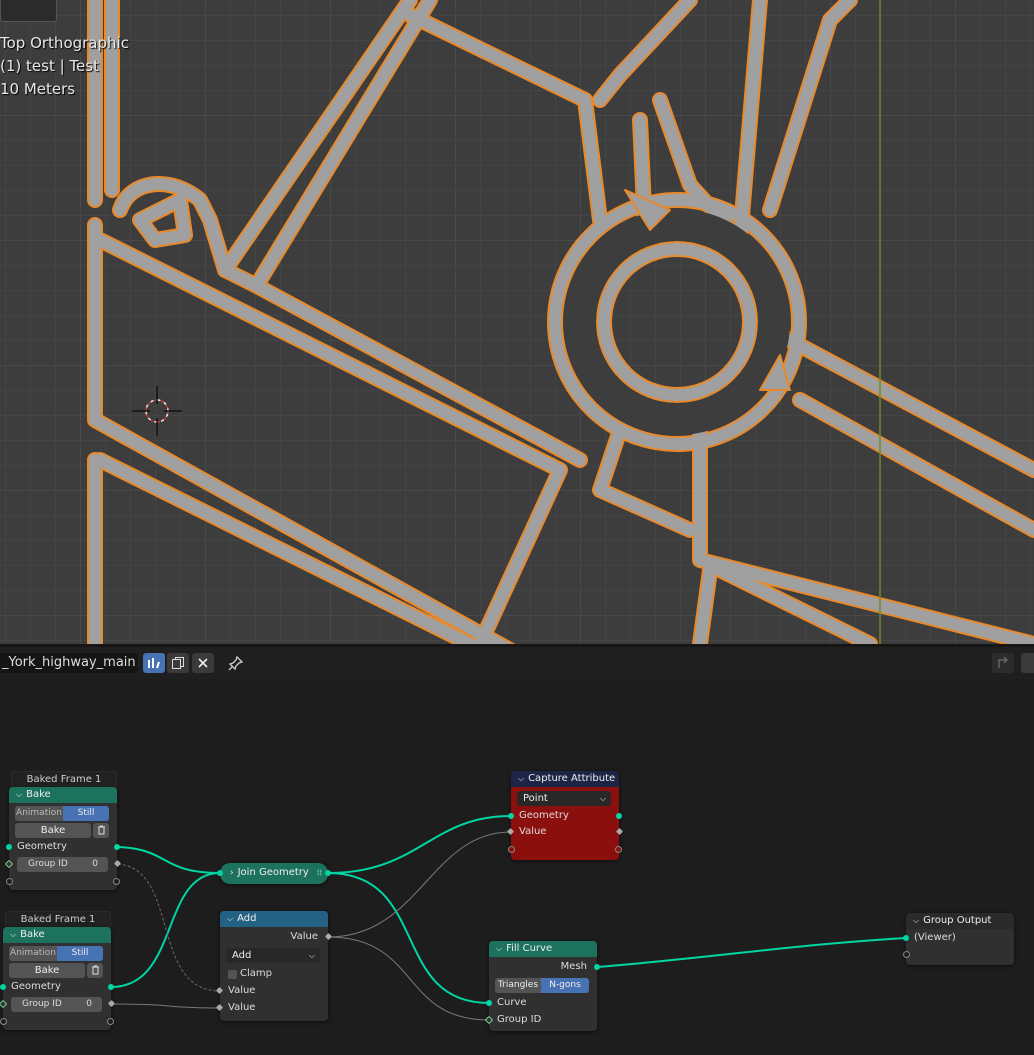  What do you see at coordinates (573, 966) in the screenshot?
I see `output-mesh-label: Mesh` at bounding box center [573, 966].